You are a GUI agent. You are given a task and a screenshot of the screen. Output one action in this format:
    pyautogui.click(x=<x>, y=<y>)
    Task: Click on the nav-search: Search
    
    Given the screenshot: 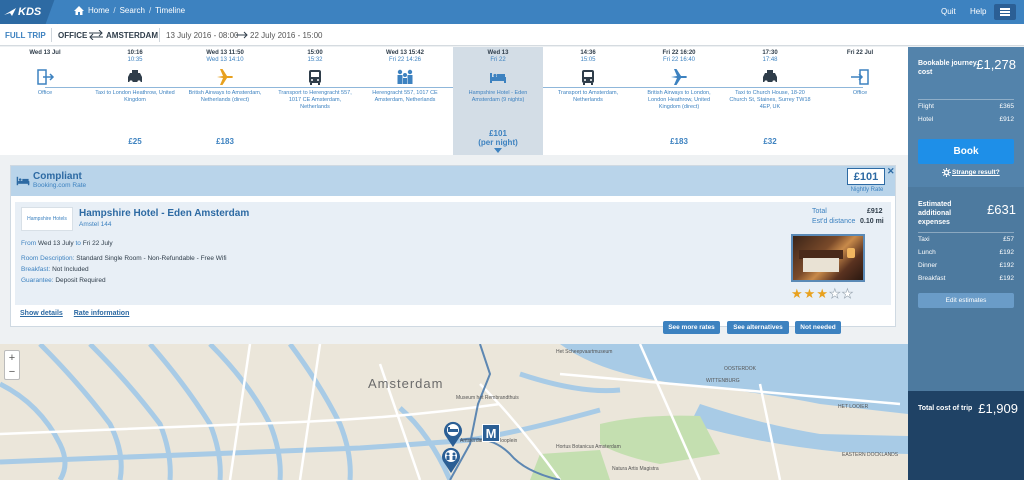 What is the action you would take?
    pyautogui.click(x=132, y=10)
    